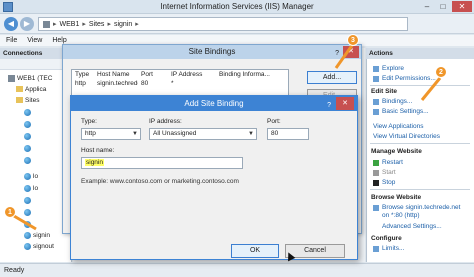 This screenshot has width=474, height=277. I want to click on type-value: http, so click(90, 133).